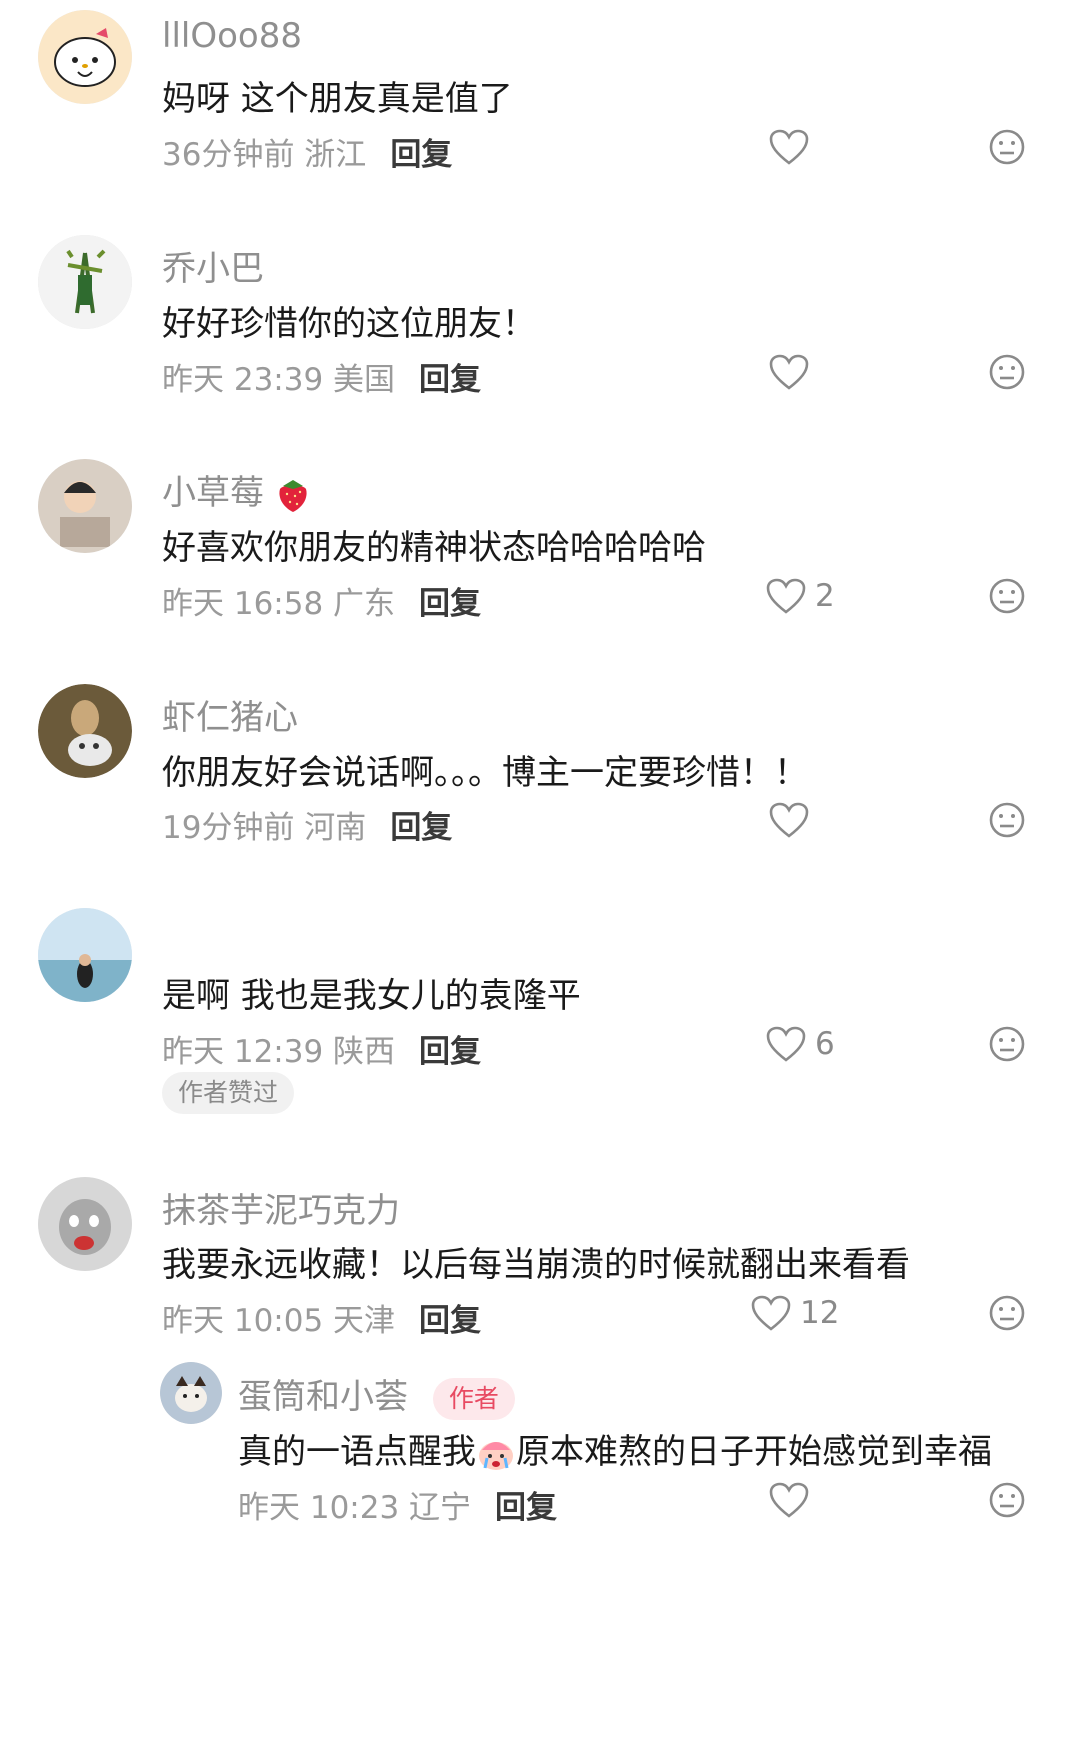  I want to click on author-liked-badge: 作者赞过, so click(228, 1093).